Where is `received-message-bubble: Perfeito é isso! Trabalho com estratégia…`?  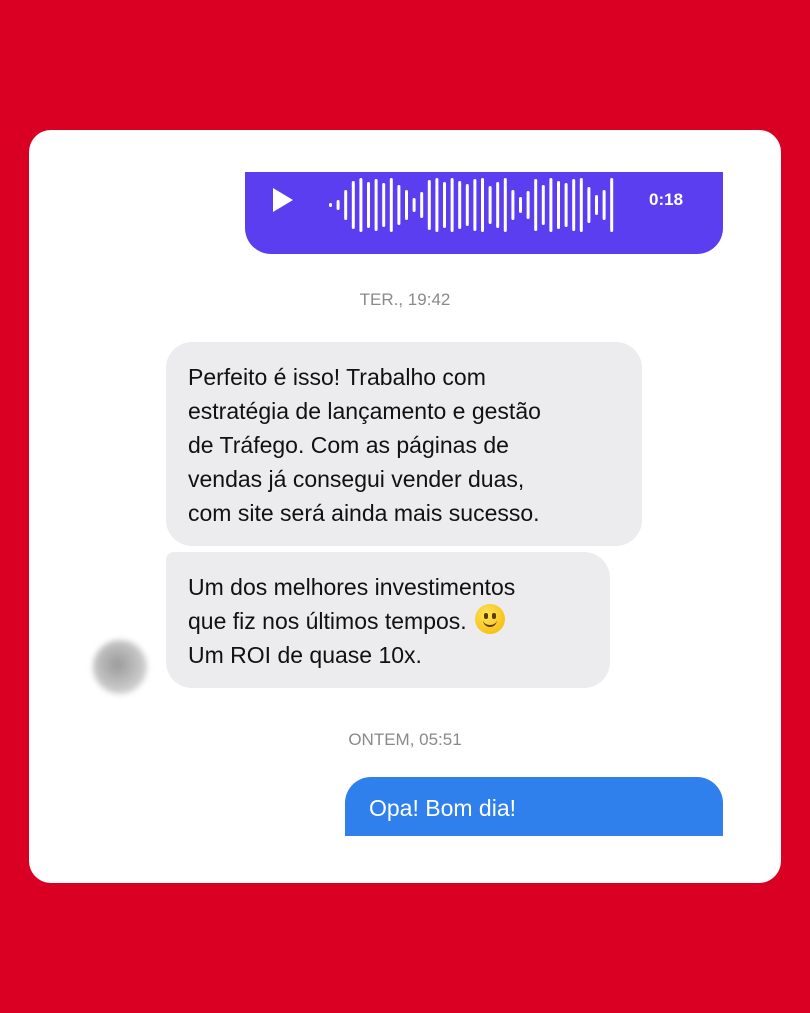 received-message-bubble: Perfeito é isso! Trabalho com estratégia… is located at coordinates (404, 444).